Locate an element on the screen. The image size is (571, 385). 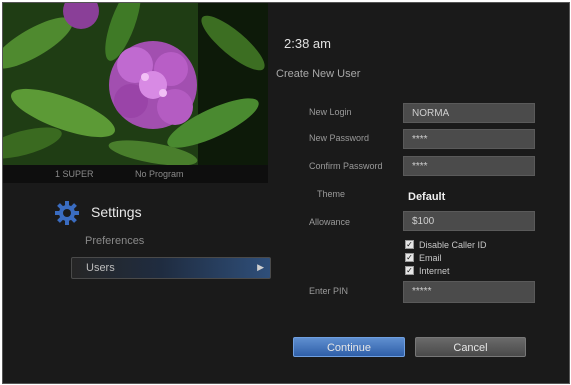
disable-caller-id-label: Disable Caller ID is located at coordinates (453, 245).